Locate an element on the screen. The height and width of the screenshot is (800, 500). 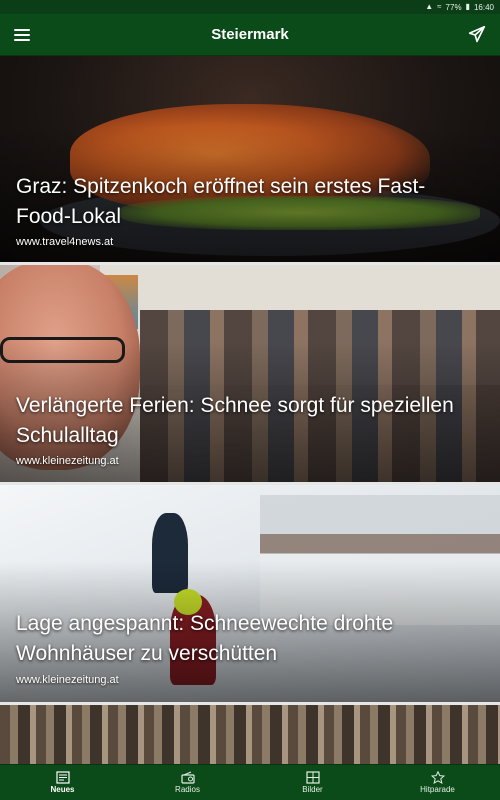
article-card is located at coordinates (250, 734).